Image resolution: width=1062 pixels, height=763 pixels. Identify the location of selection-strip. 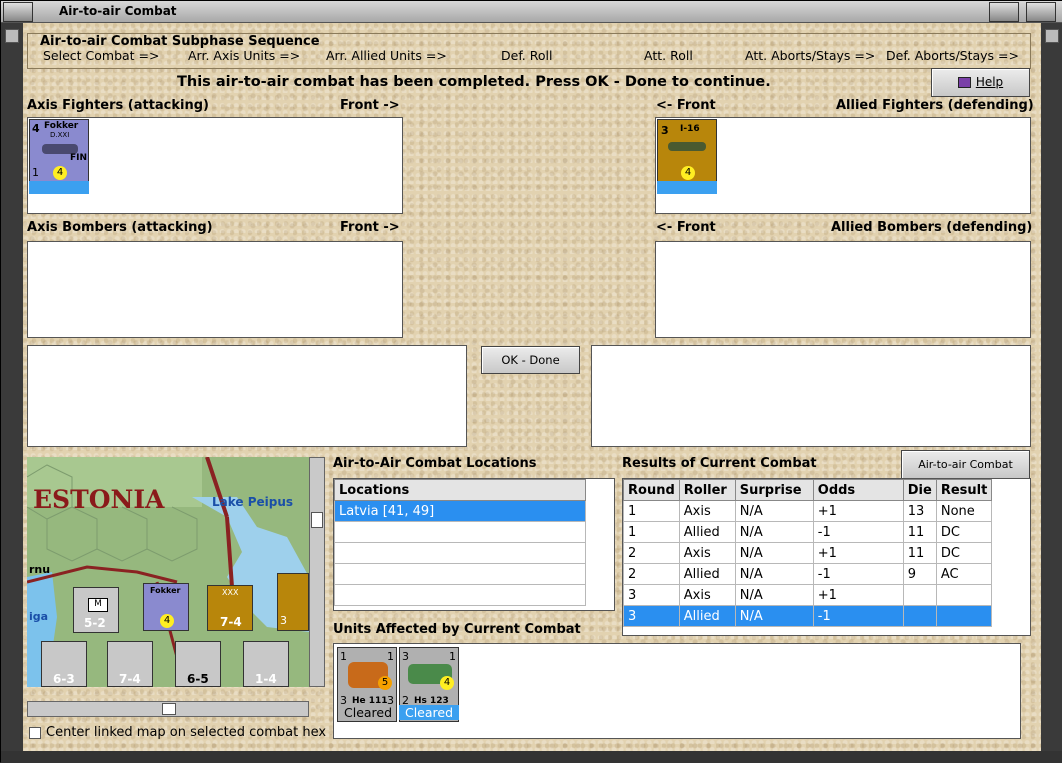
(59, 187).